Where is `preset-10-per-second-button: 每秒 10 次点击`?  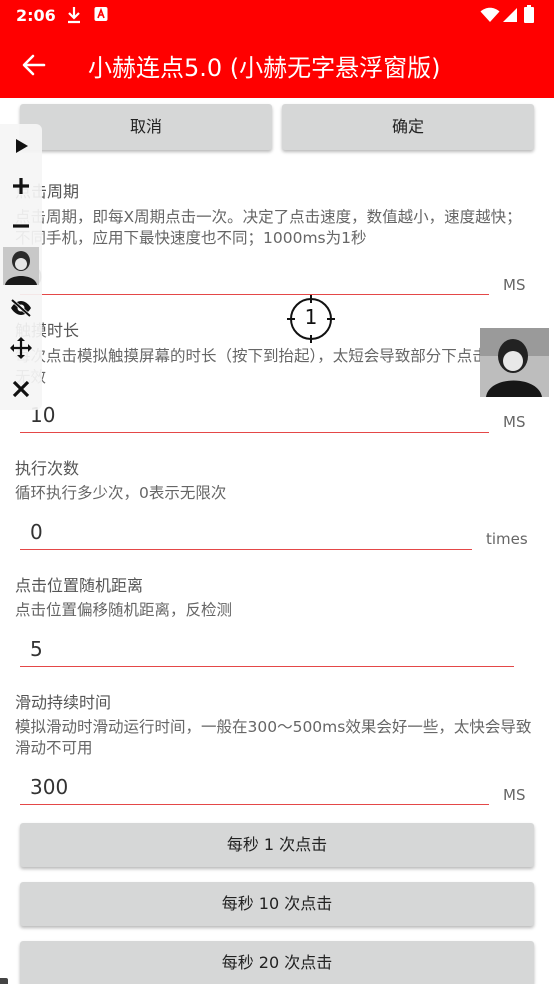
preset-10-per-second-button: 每秒 10 次点击 is located at coordinates (277, 904).